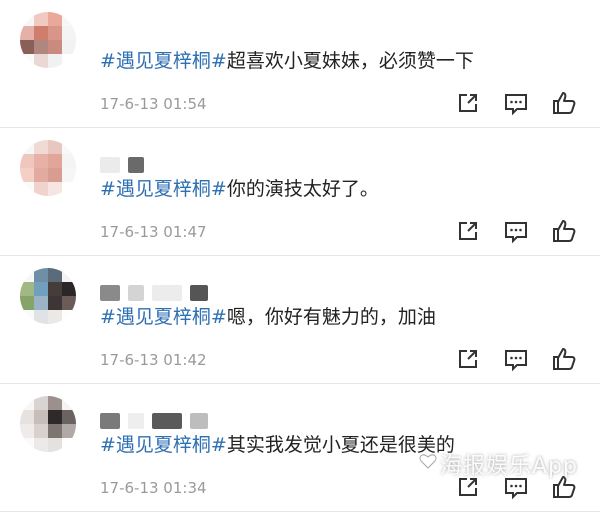 This screenshot has width=600, height=512. Describe the element at coordinates (153, 104) in the screenshot. I see `comment-timestamp: 17-6-13 01:54` at that location.